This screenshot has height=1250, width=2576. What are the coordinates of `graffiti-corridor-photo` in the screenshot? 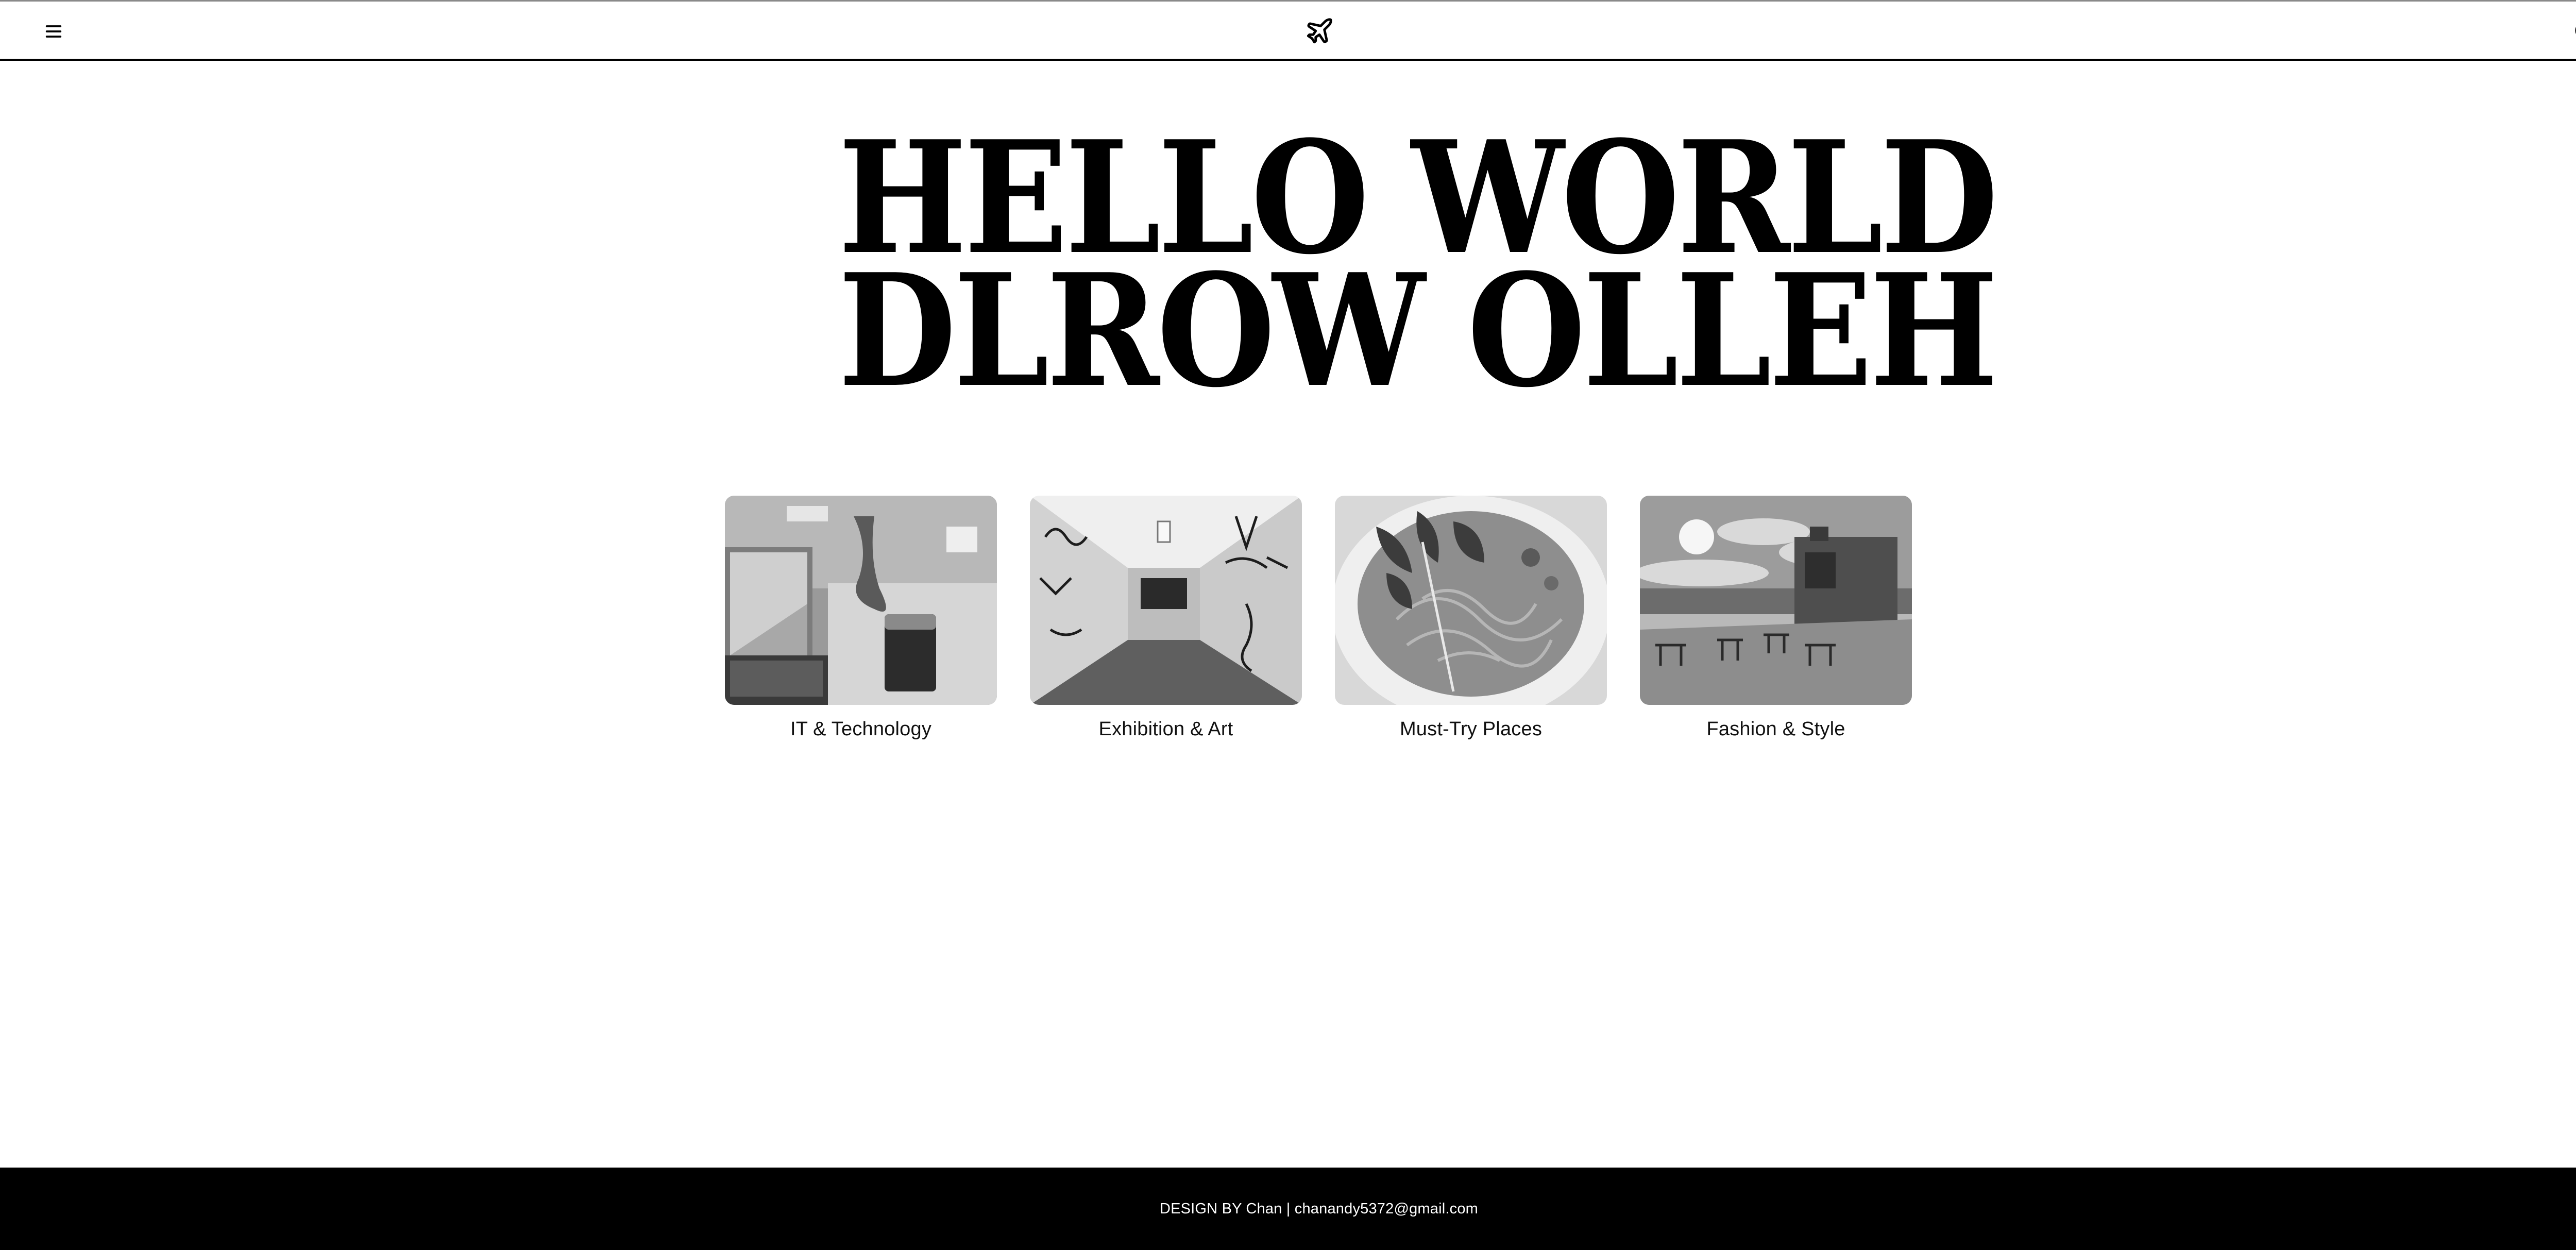 It's located at (1166, 600).